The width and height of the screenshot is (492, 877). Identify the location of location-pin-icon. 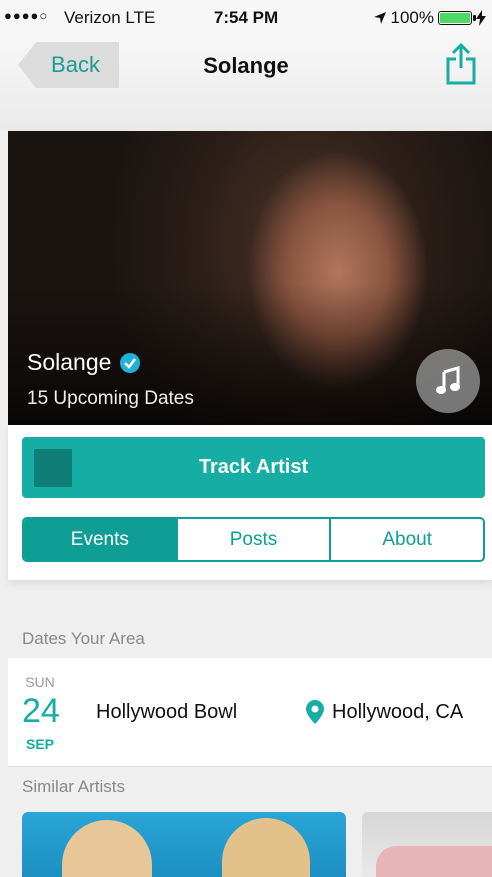
(315, 712).